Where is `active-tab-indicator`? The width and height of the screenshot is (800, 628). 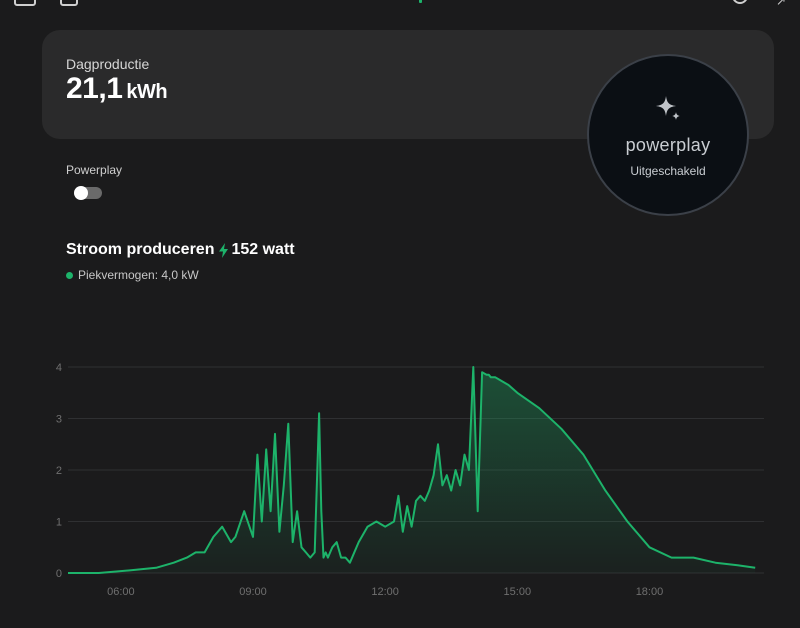
active-tab-indicator is located at coordinates (420, 1).